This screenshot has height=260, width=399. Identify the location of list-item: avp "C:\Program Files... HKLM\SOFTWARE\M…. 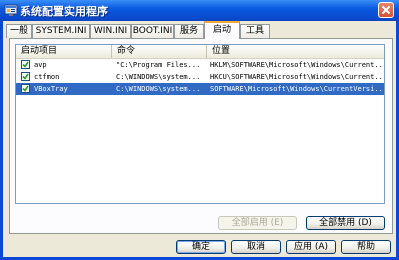
(200, 65).